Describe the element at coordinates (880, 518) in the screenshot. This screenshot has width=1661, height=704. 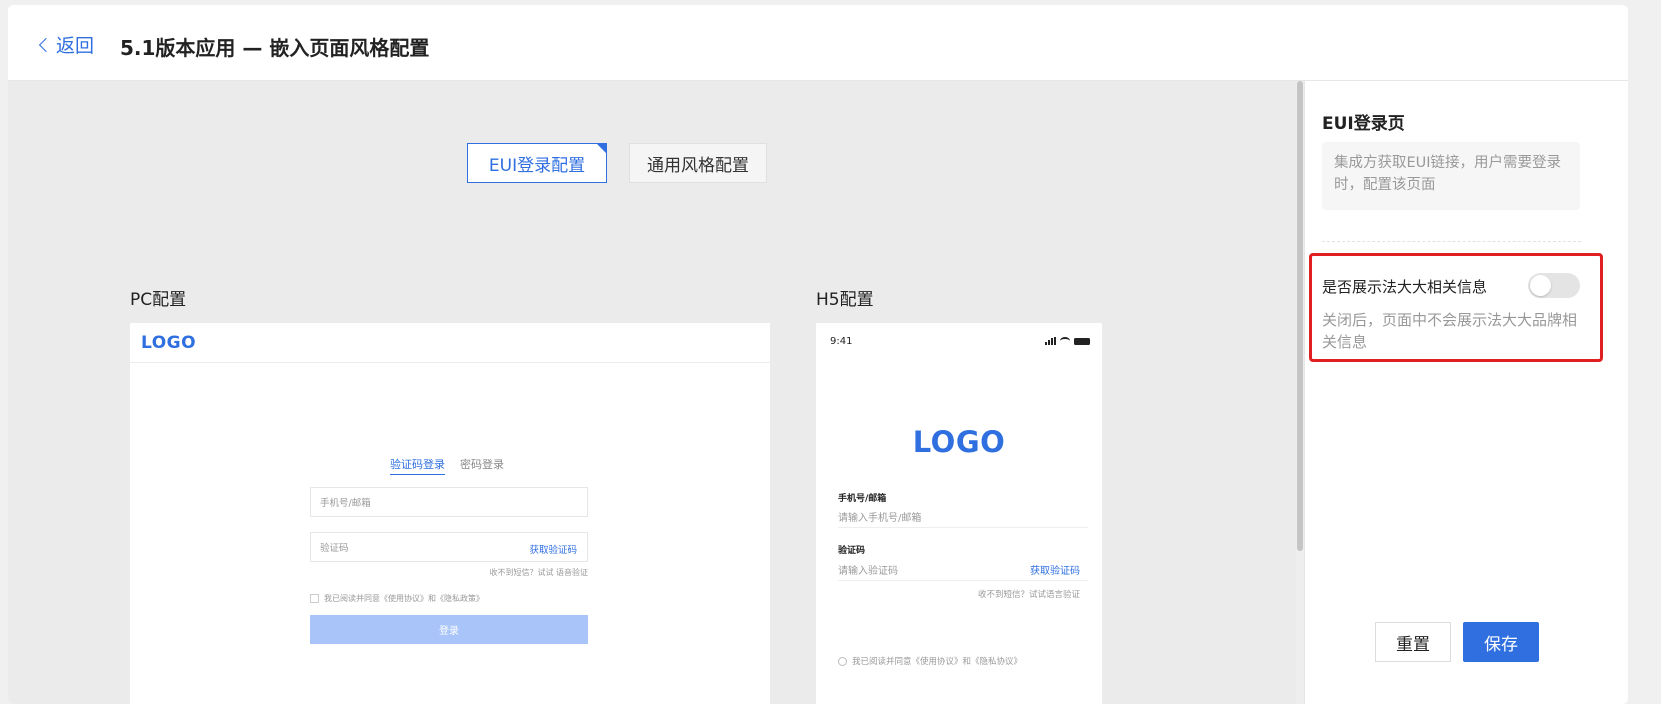
I see `h5-phone-placeholder: 请输入手机号/邮箱` at that location.